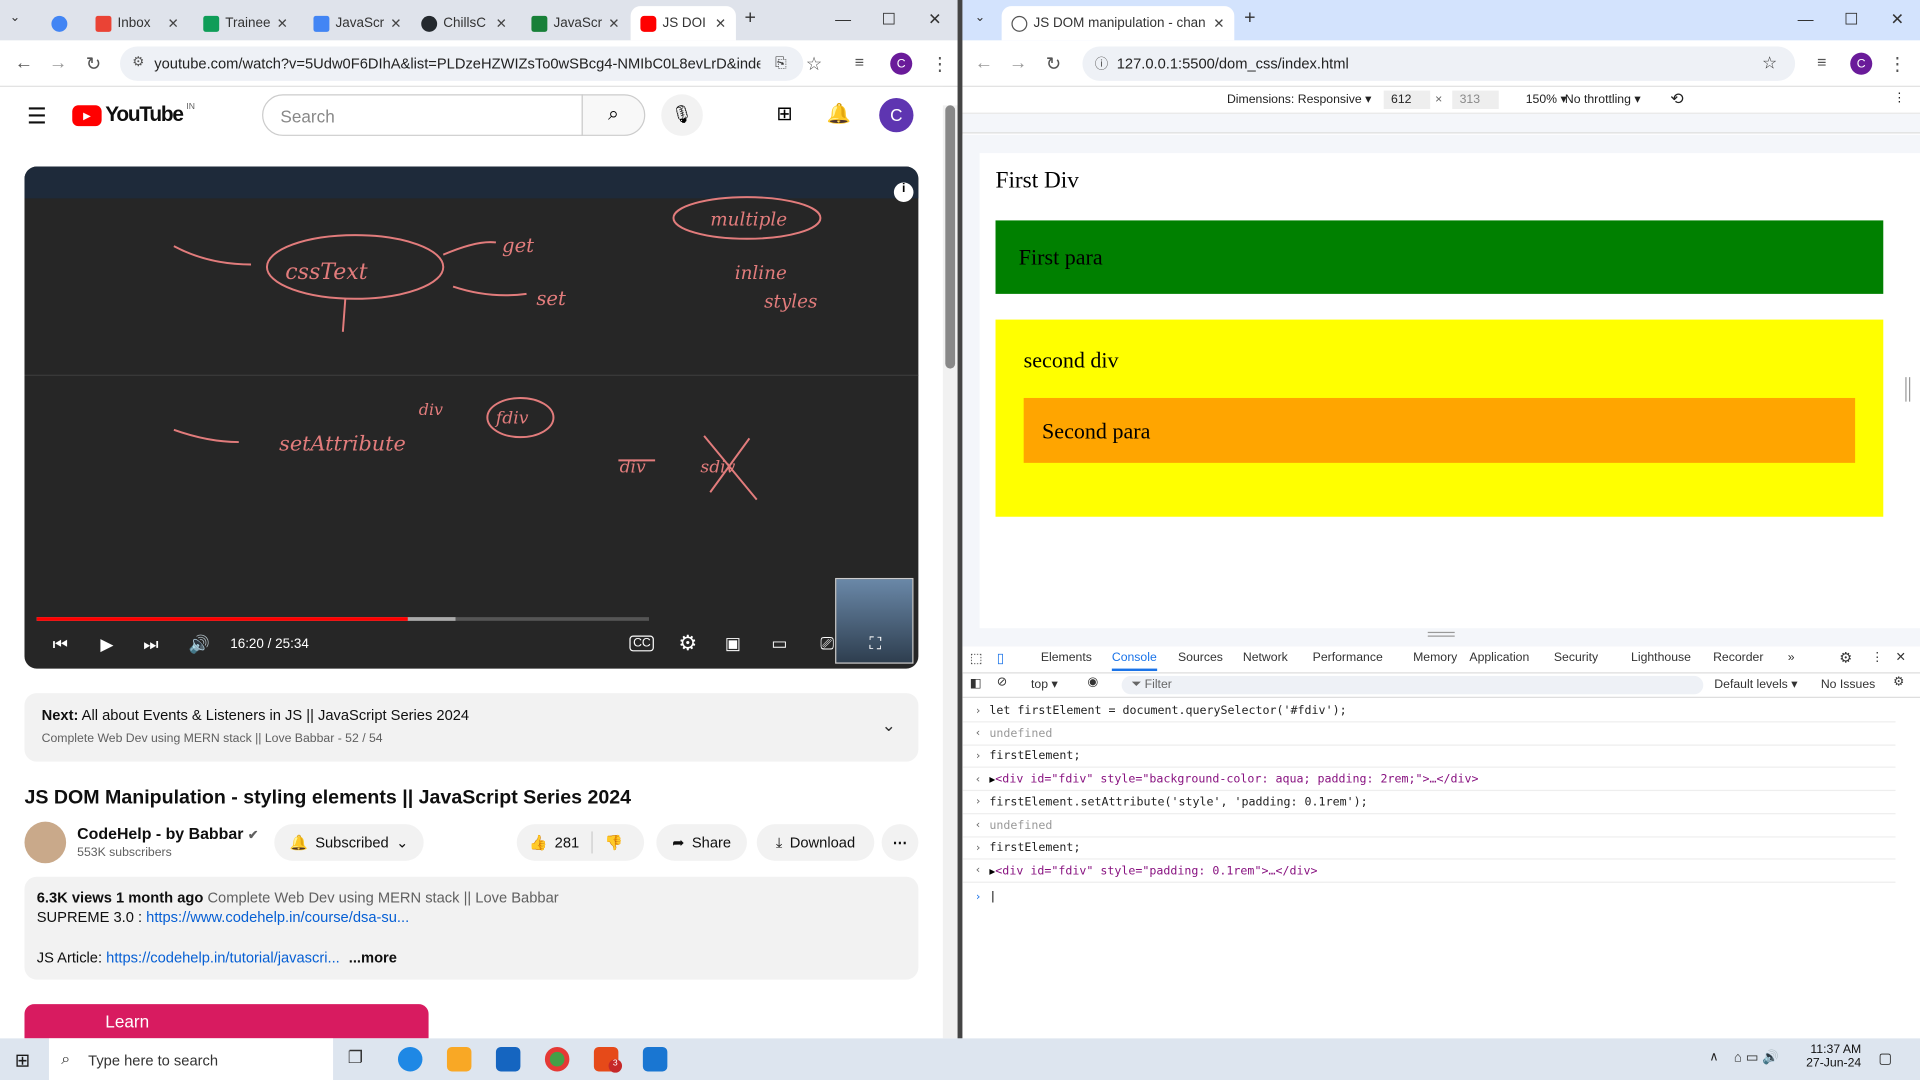 The image size is (1920, 1080). Describe the element at coordinates (1044, 684) in the screenshot. I see `context-dropdown: top ▾` at that location.